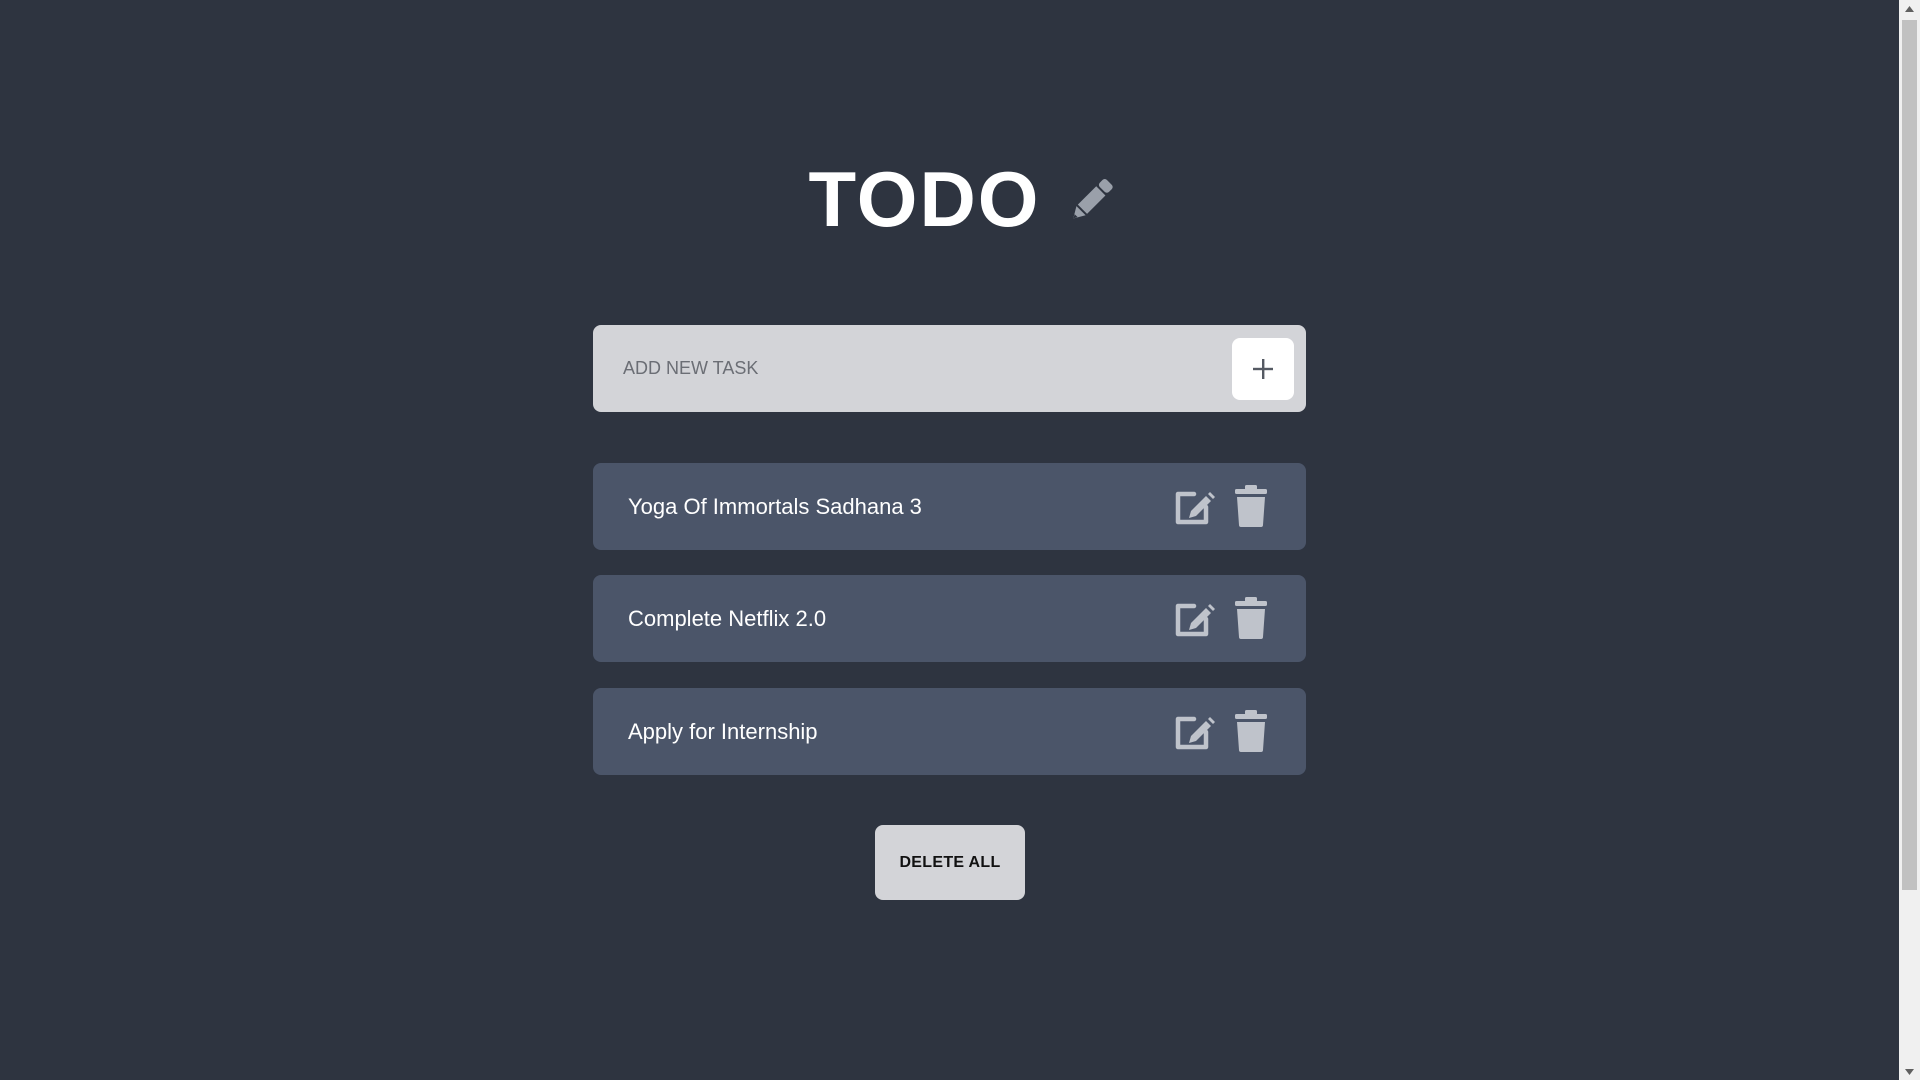 This screenshot has height=1080, width=1920. I want to click on plus-icon, so click(1263, 369).